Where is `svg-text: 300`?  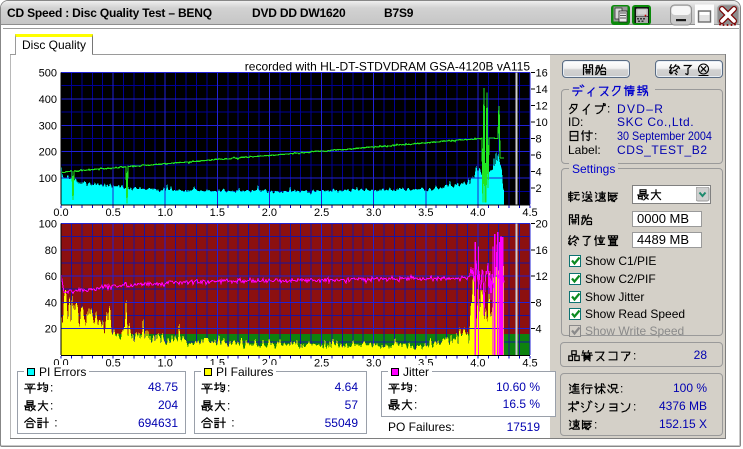 svg-text: 300 is located at coordinates (48, 126).